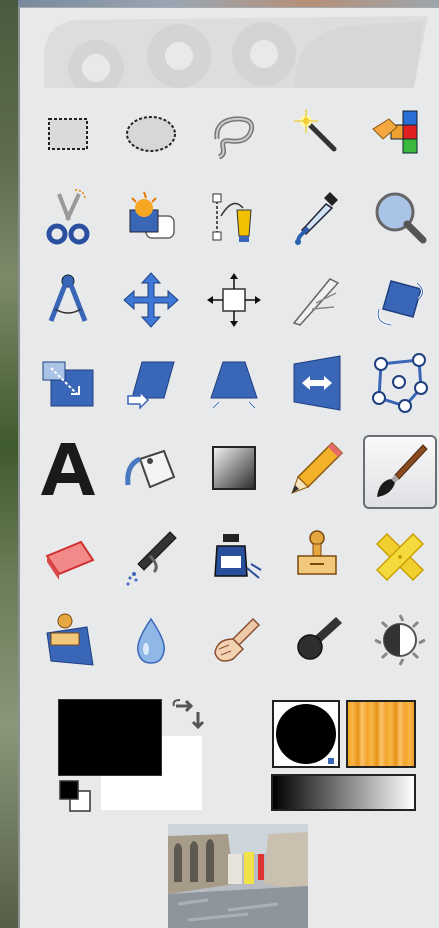 This screenshot has height=928, width=439. I want to click on move-icon, so click(151, 300).